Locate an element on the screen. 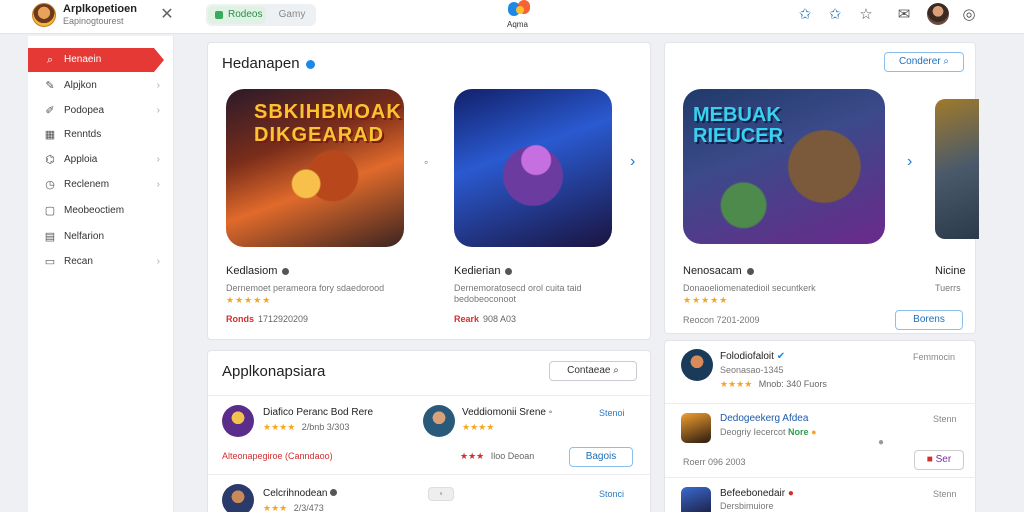 The image size is (1024, 512). sidebar-item-renntds: ▦ Renntds is located at coordinates (97, 135).